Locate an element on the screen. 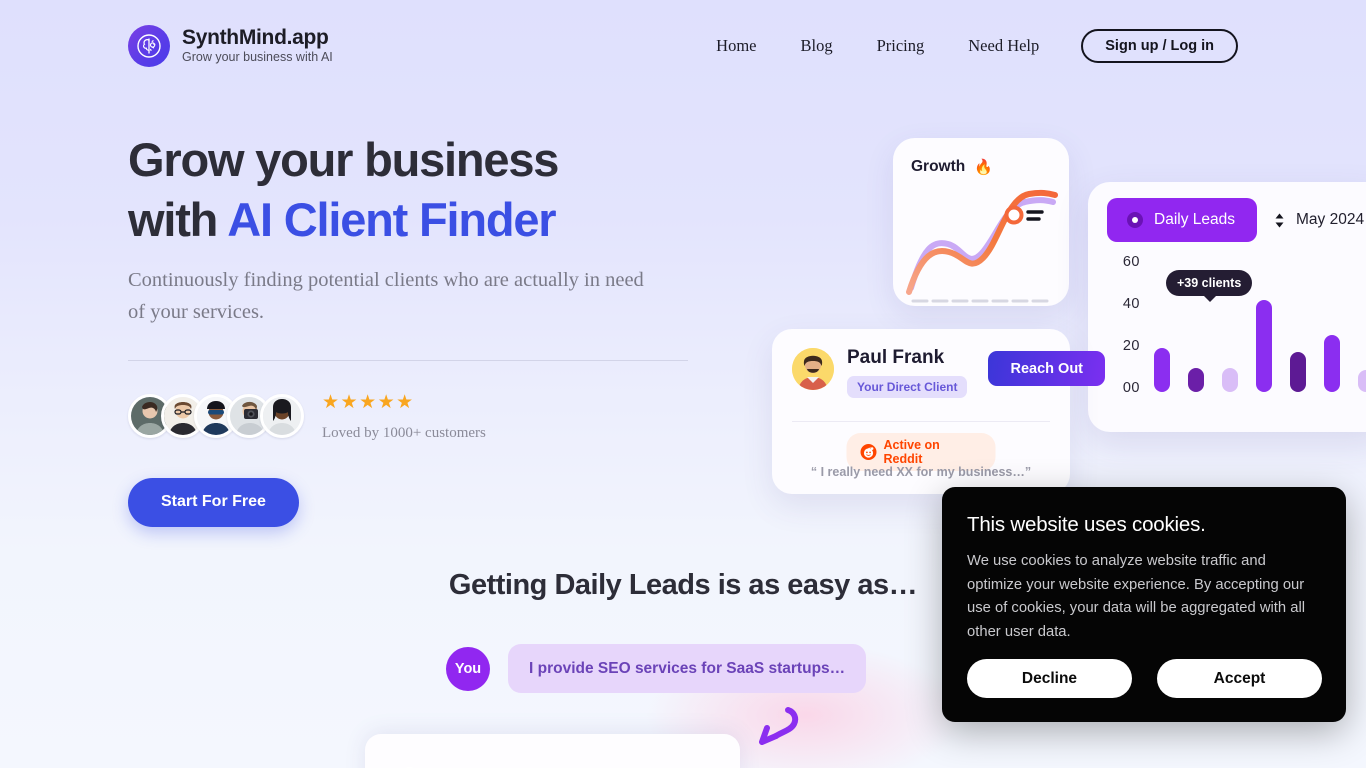 The height and width of the screenshot is (768, 1366). nav-item-need-help: Need Help is located at coordinates (1003, 46).